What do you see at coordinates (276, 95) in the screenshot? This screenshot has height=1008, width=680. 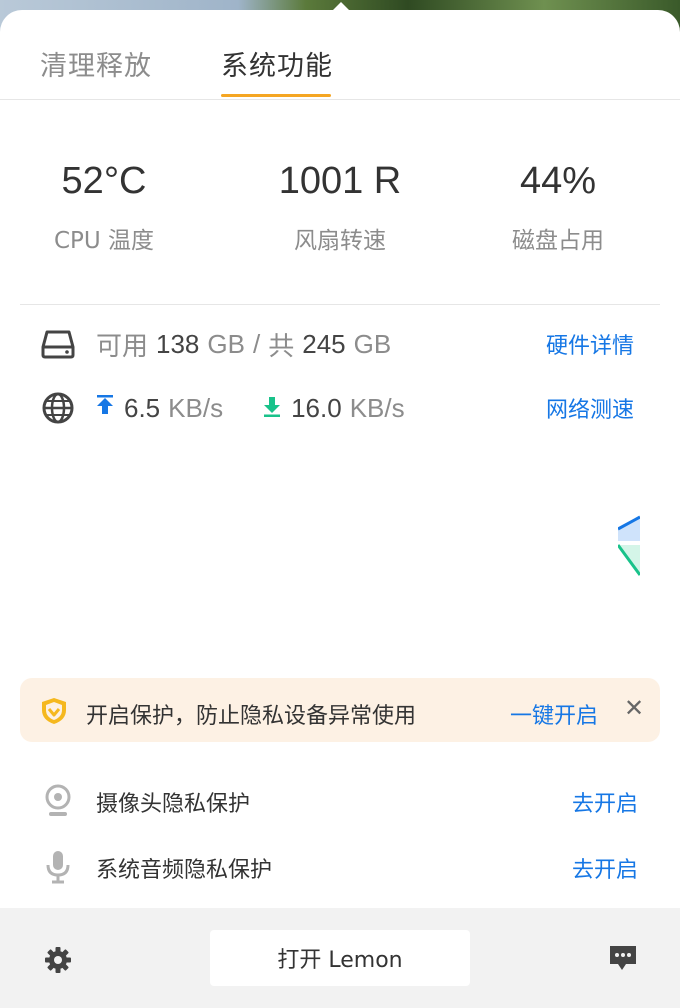 I see `active-tab-indicator` at bounding box center [276, 95].